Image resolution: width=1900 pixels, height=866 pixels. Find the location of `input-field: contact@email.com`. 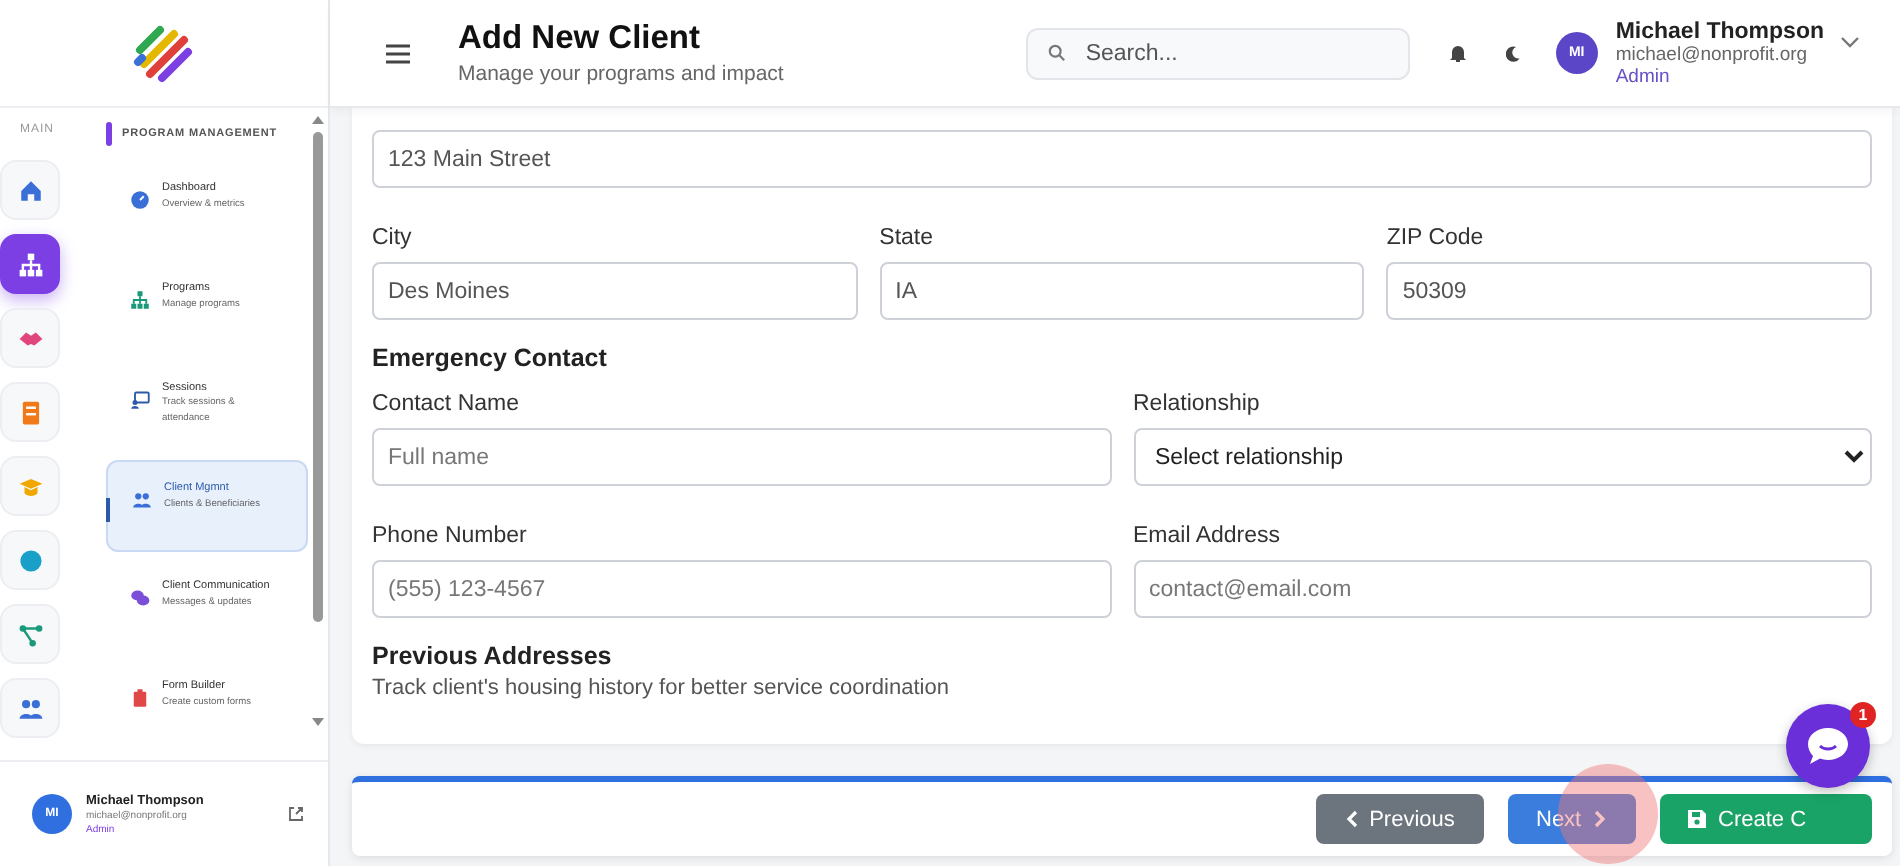

input-field: contact@email.com is located at coordinates (1502, 589).